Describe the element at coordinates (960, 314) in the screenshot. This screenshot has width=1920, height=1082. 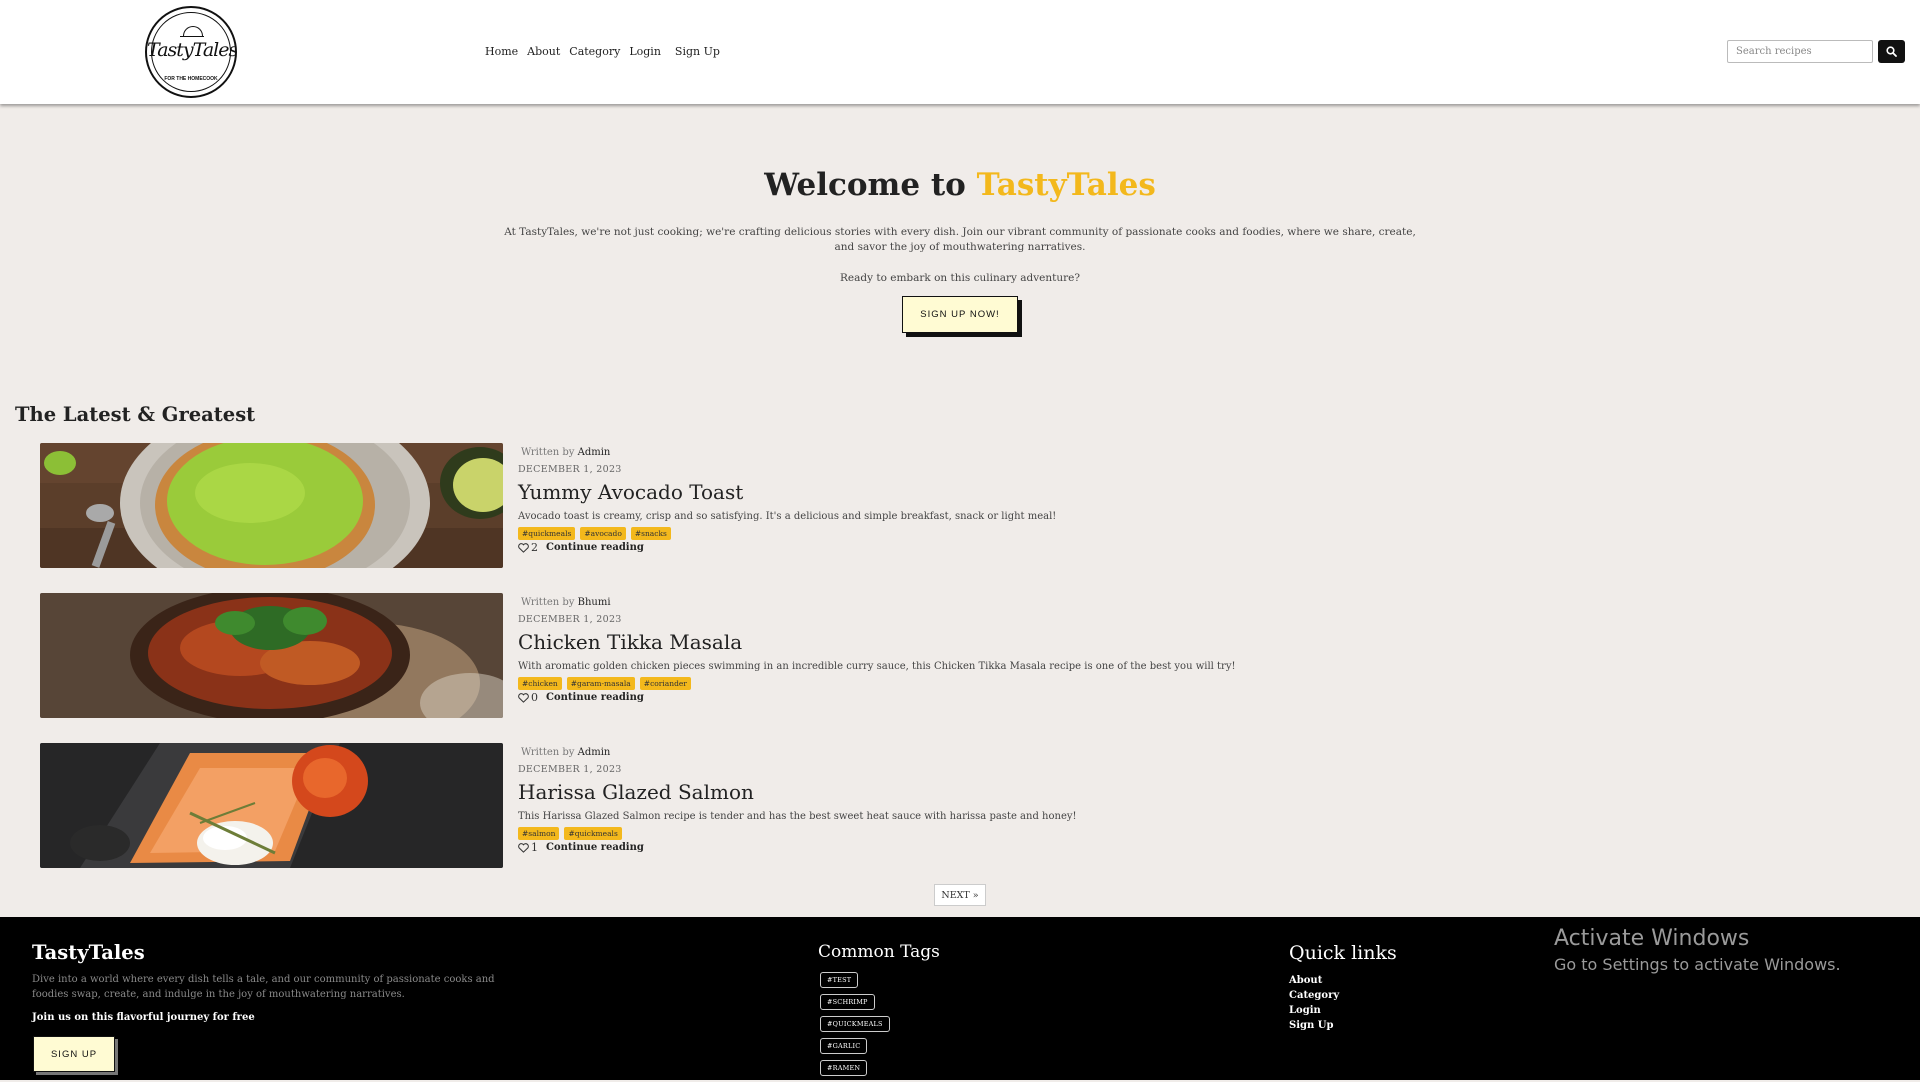
I see `hero-signup-button: SIGN UP NOW!` at that location.